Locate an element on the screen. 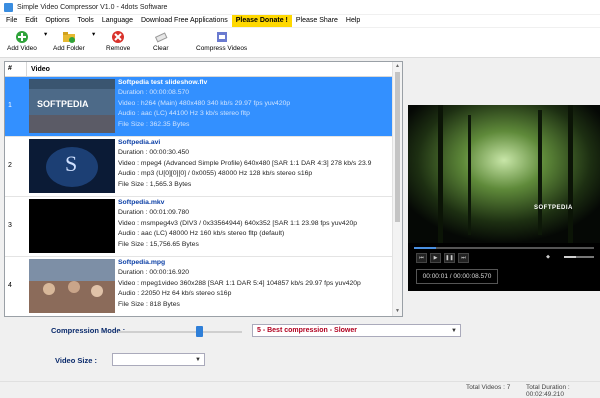  playback-progress is located at coordinates (504, 248).